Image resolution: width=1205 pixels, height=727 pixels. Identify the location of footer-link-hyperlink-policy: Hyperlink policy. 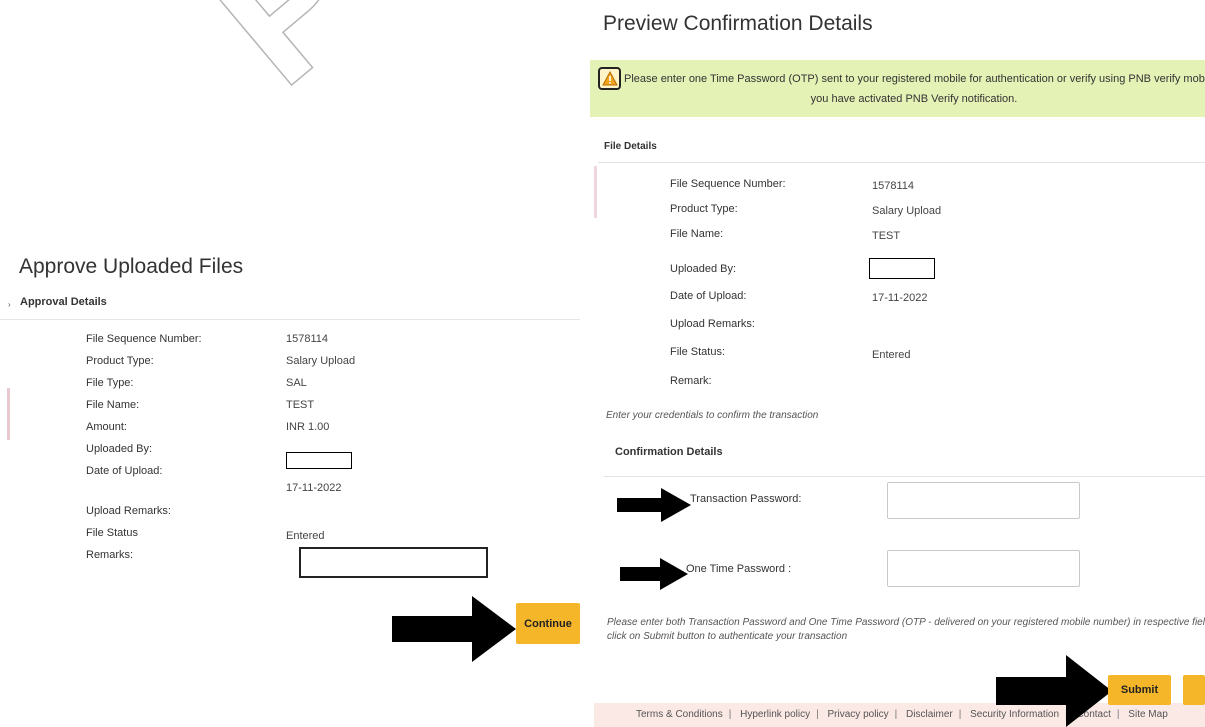
(775, 714).